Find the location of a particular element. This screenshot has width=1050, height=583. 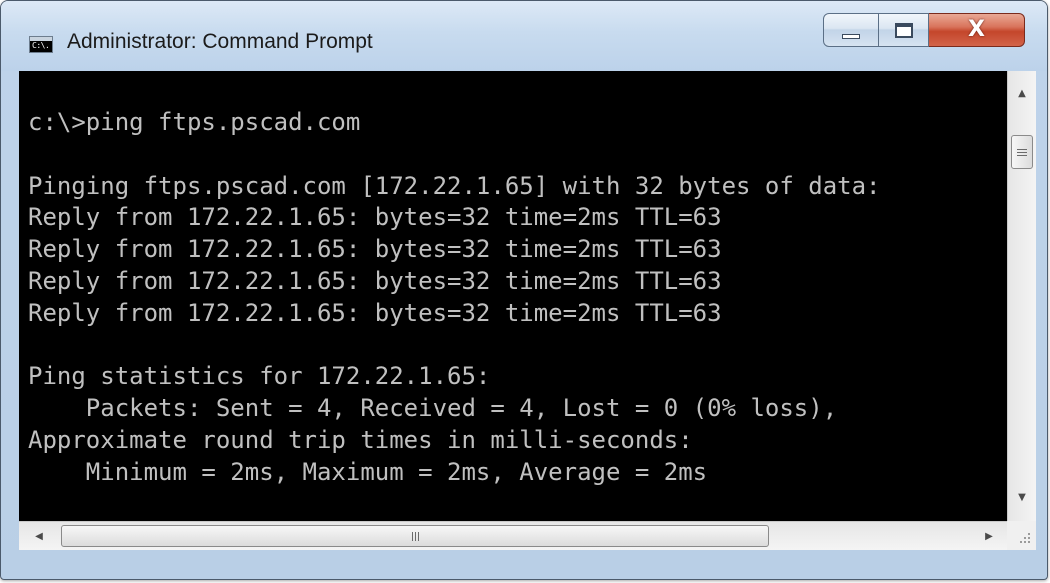

vertical-scroll-thumb is located at coordinates (1022, 152).